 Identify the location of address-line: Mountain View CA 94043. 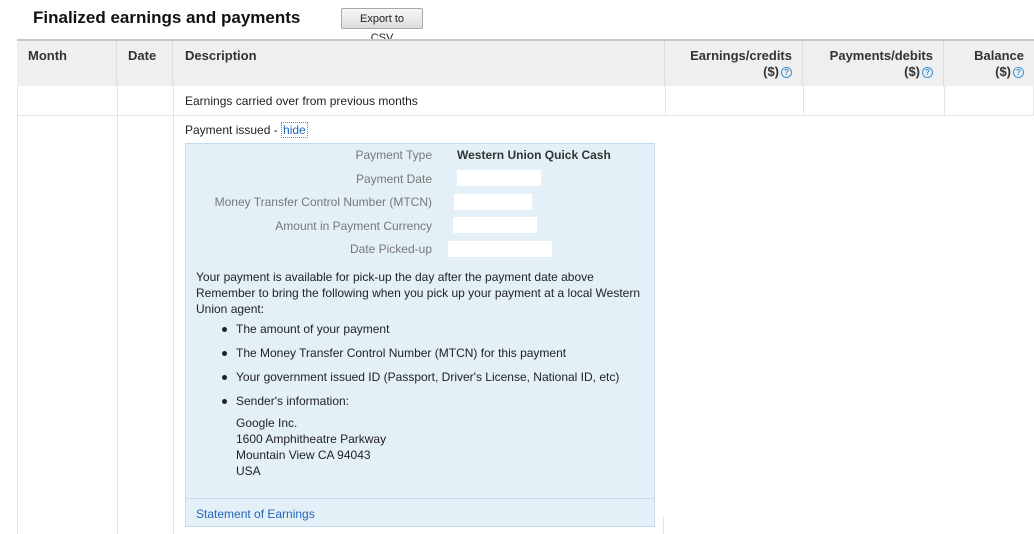
(303, 455).